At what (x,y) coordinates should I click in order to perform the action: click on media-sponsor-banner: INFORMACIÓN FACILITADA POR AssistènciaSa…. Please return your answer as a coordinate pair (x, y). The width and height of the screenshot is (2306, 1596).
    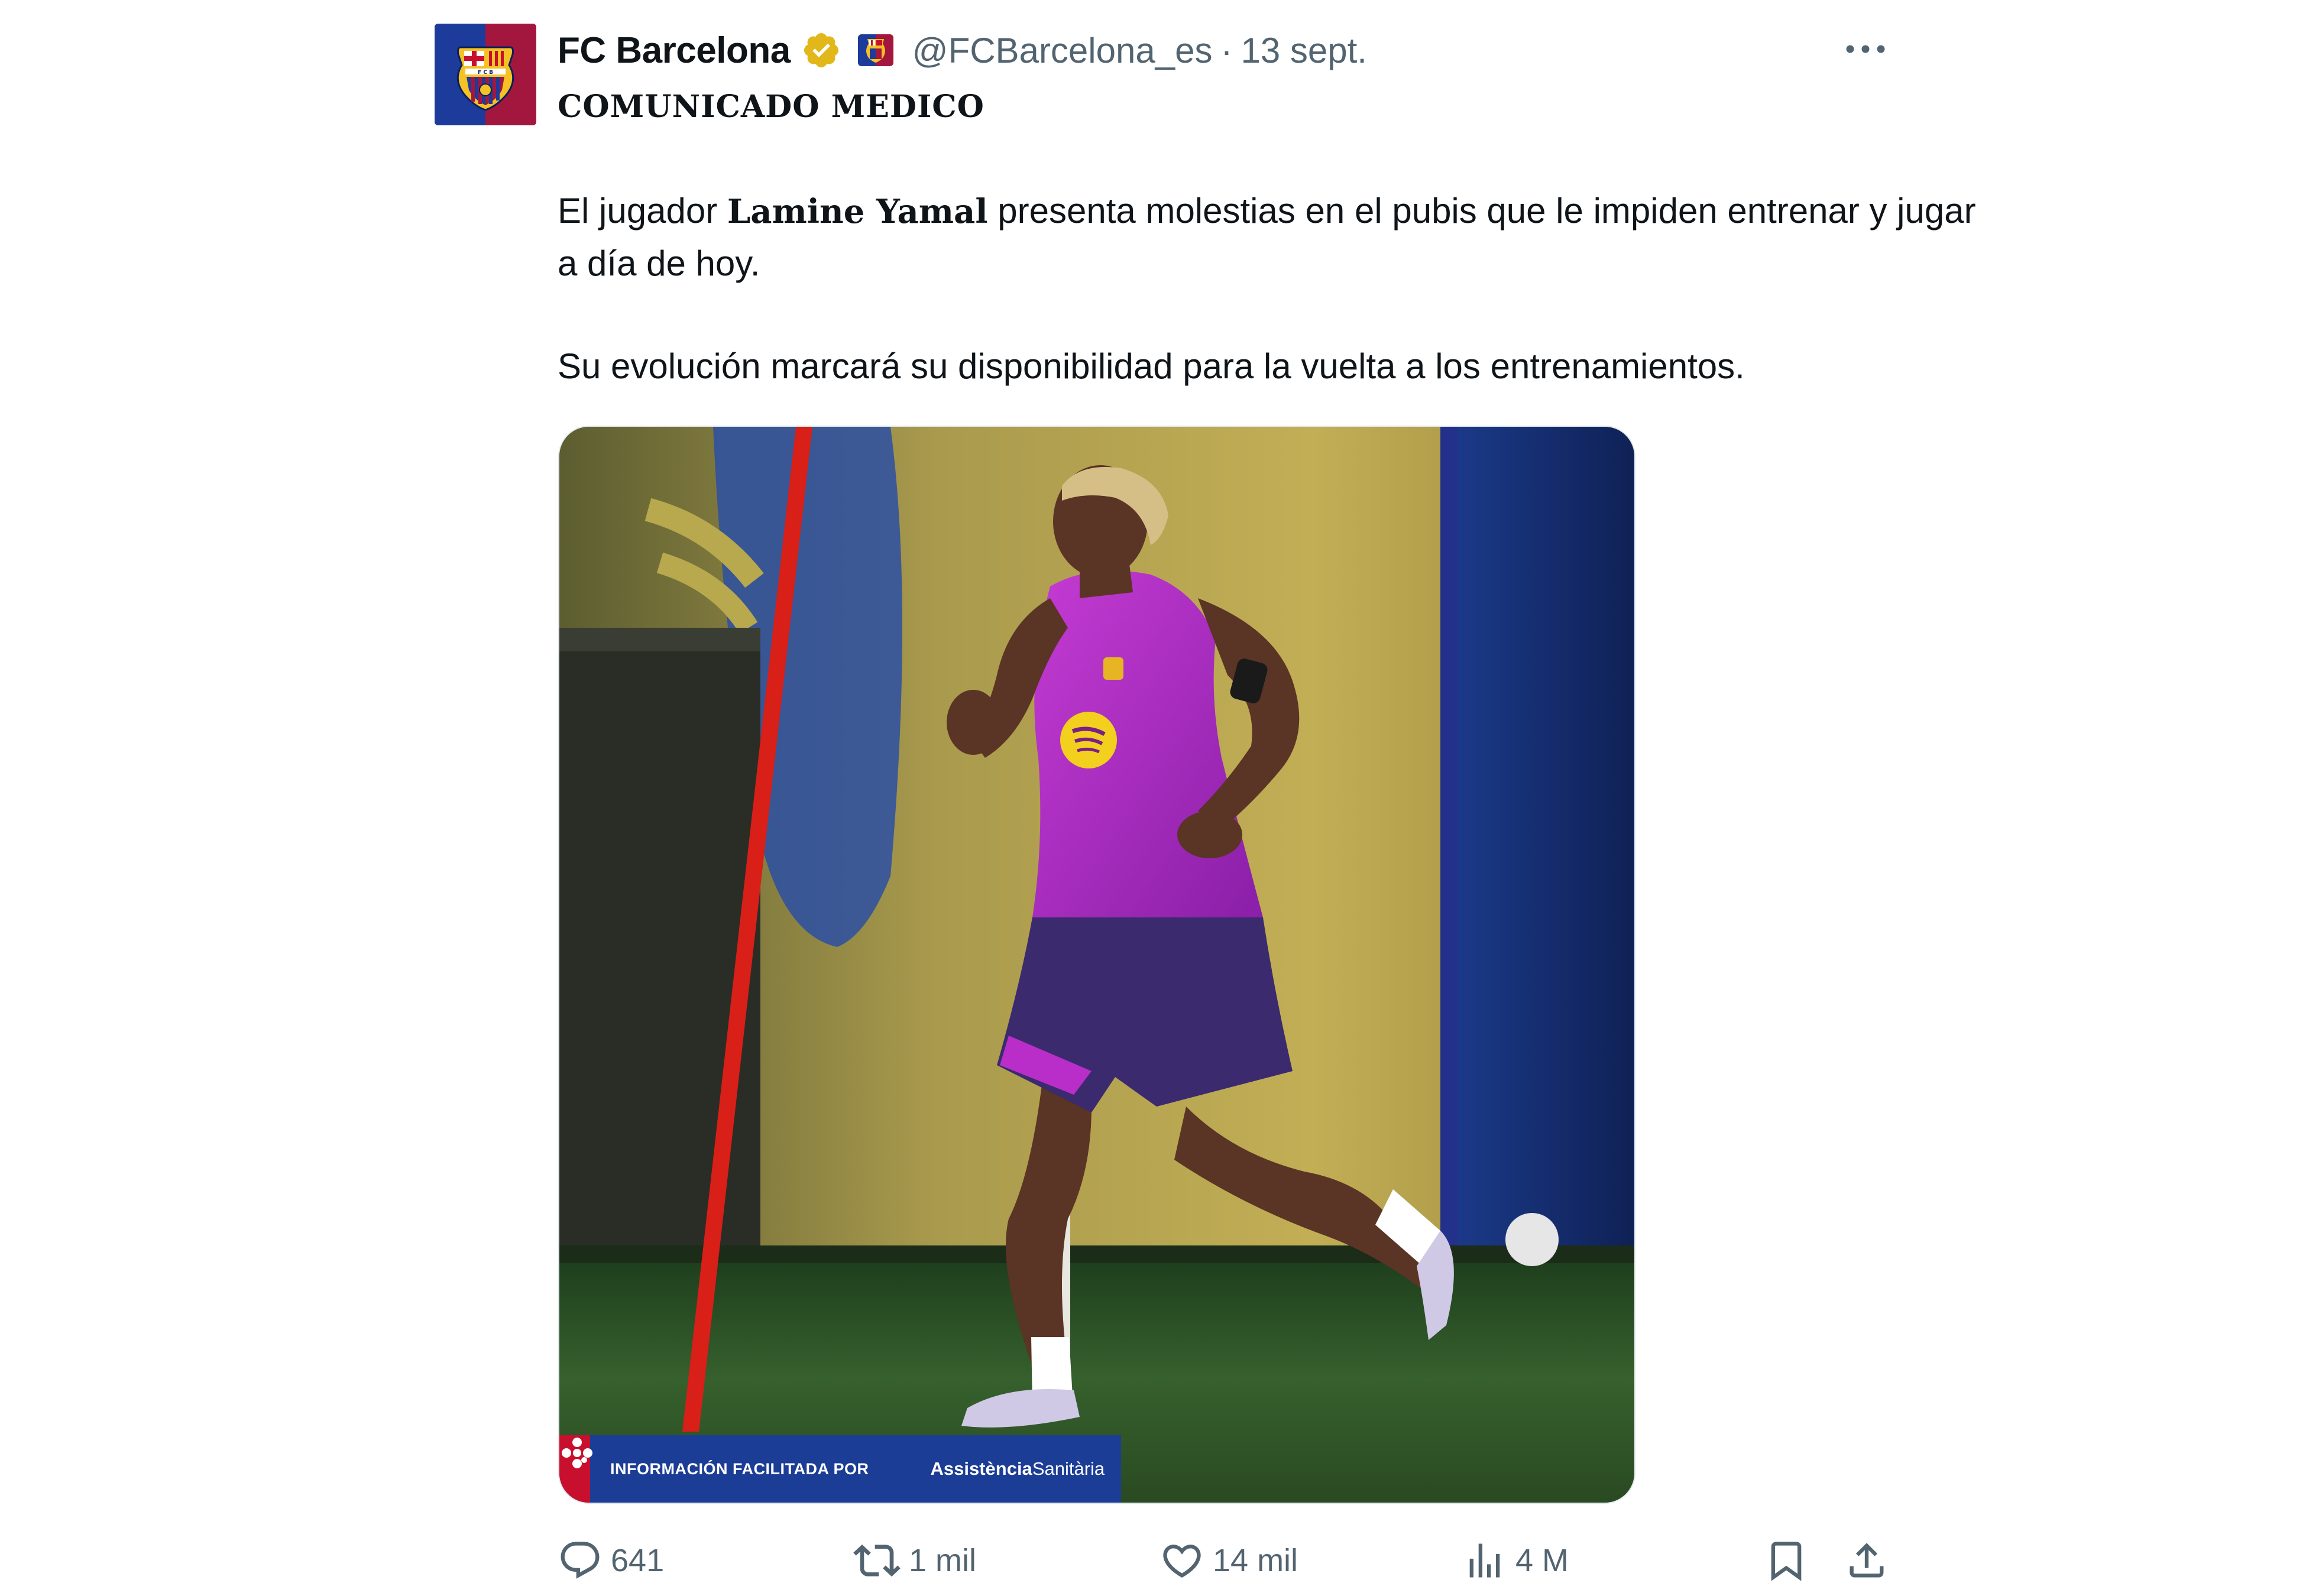
    Looking at the image, I should click on (840, 1469).